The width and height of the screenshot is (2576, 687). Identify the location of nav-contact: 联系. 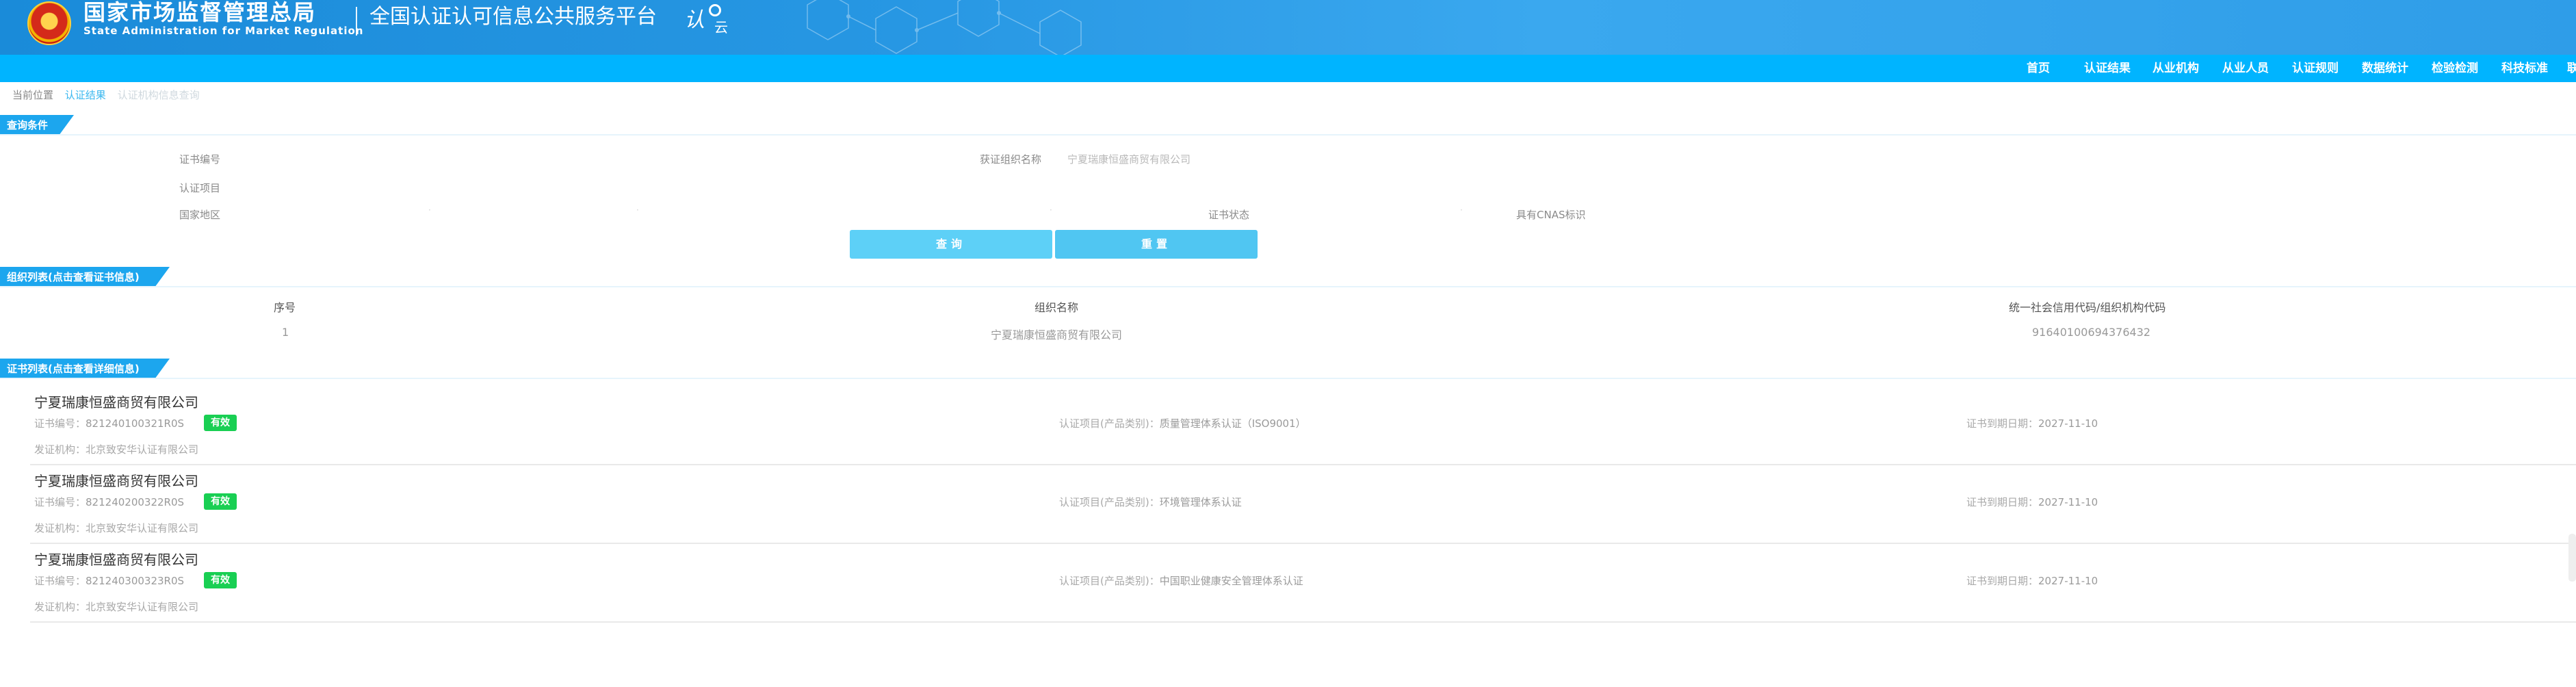
(2571, 68).